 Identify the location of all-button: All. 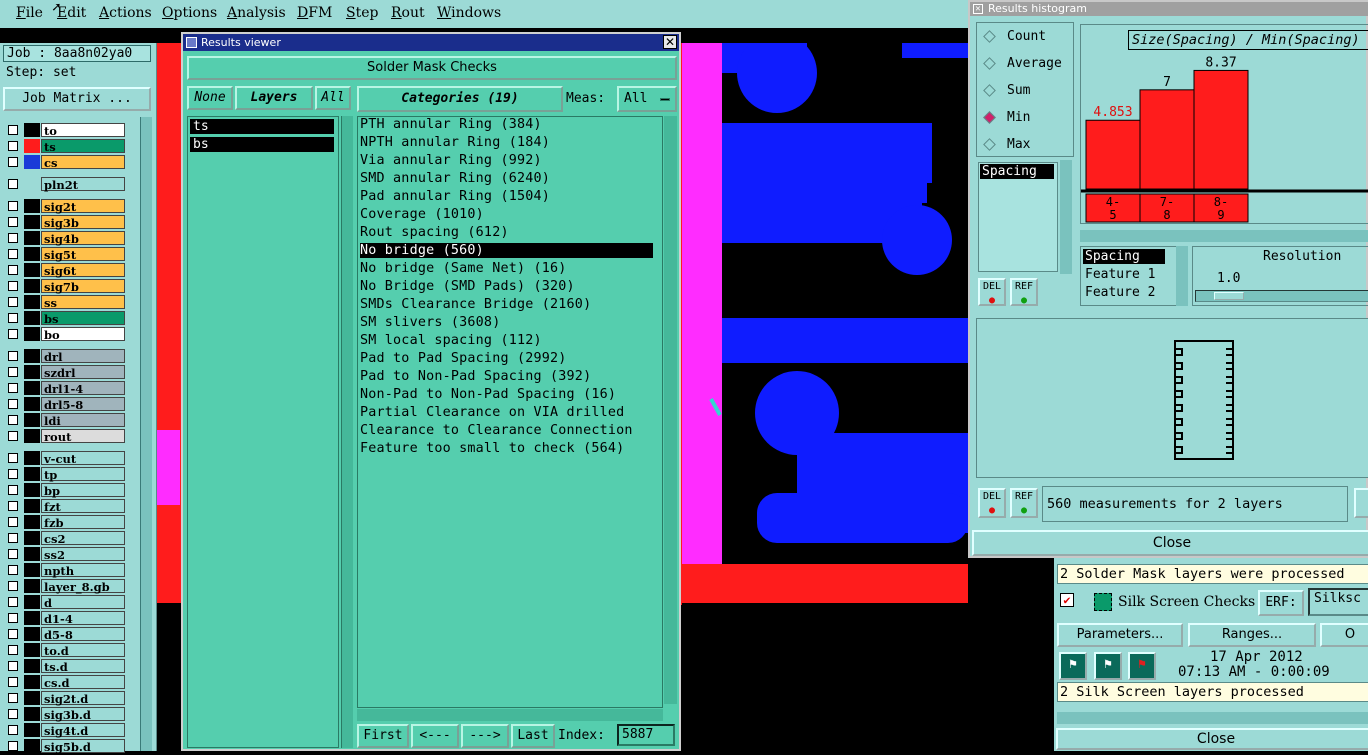
(333, 98).